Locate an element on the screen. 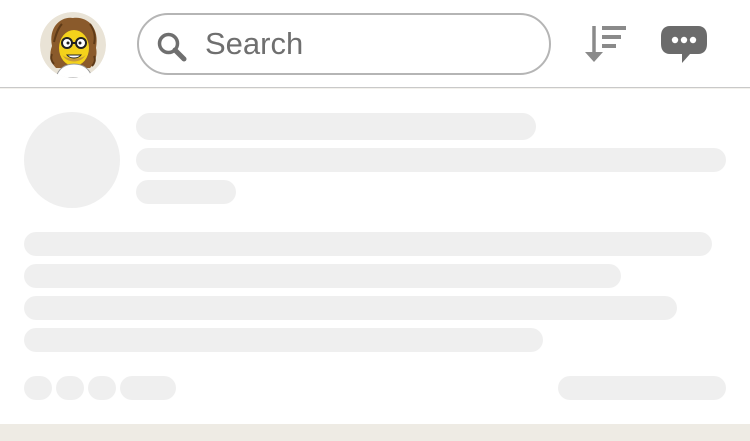 The image size is (750, 441). avatar-placeholder is located at coordinates (72, 160).